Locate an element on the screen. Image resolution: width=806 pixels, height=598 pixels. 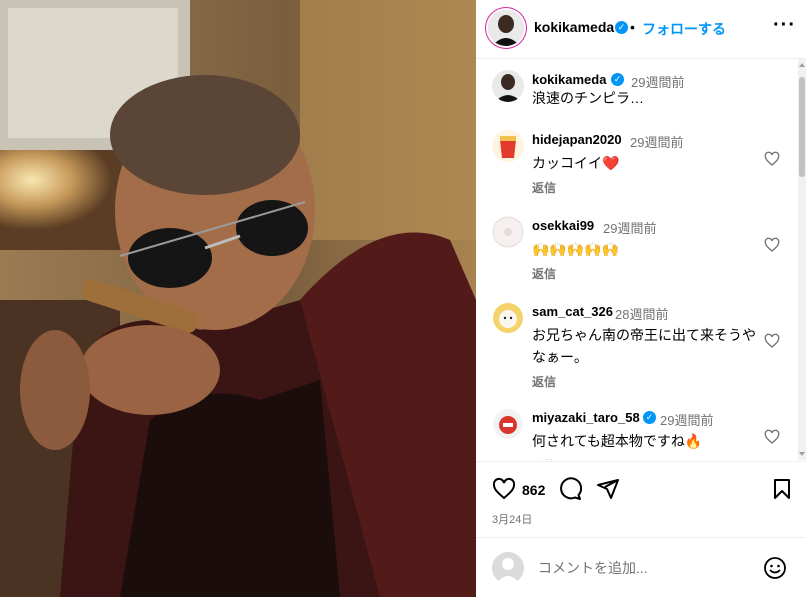
follow-button: フォローする is located at coordinates (684, 29).